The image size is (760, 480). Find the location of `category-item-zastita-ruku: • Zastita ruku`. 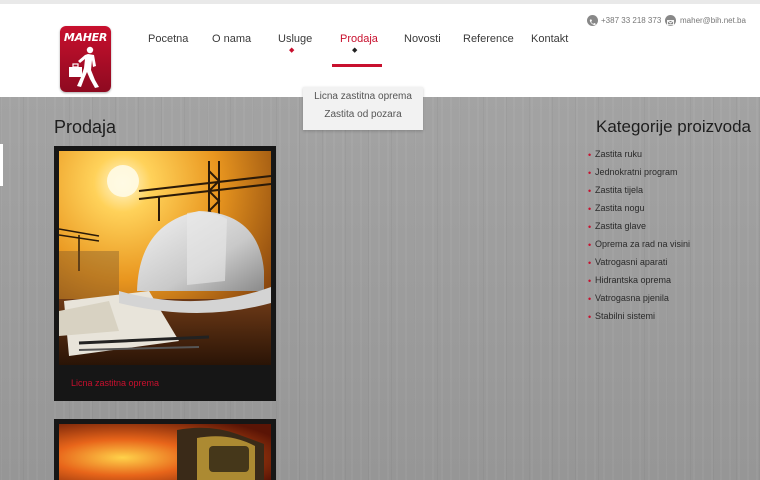

category-item-zastita-ruku: • Zastita ruku is located at coordinates (639, 158).